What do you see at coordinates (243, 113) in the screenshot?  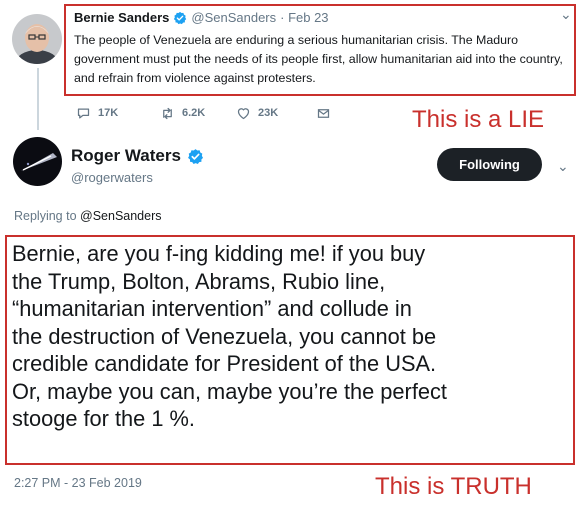 I see `like-icon` at bounding box center [243, 113].